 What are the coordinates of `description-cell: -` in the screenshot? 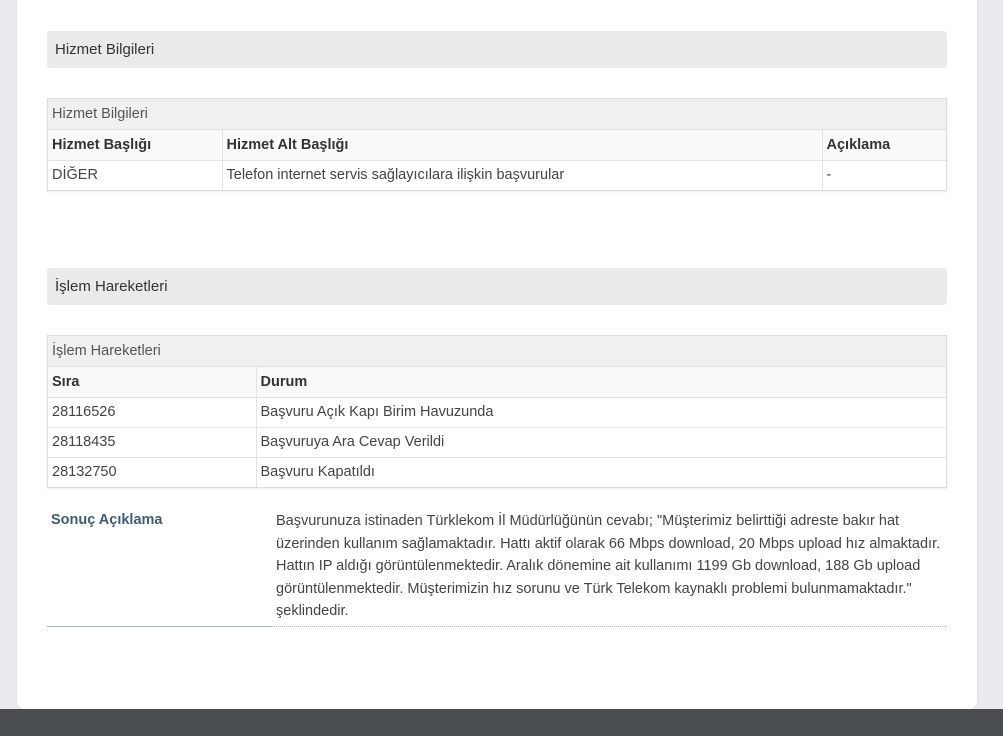 It's located at (883, 174).